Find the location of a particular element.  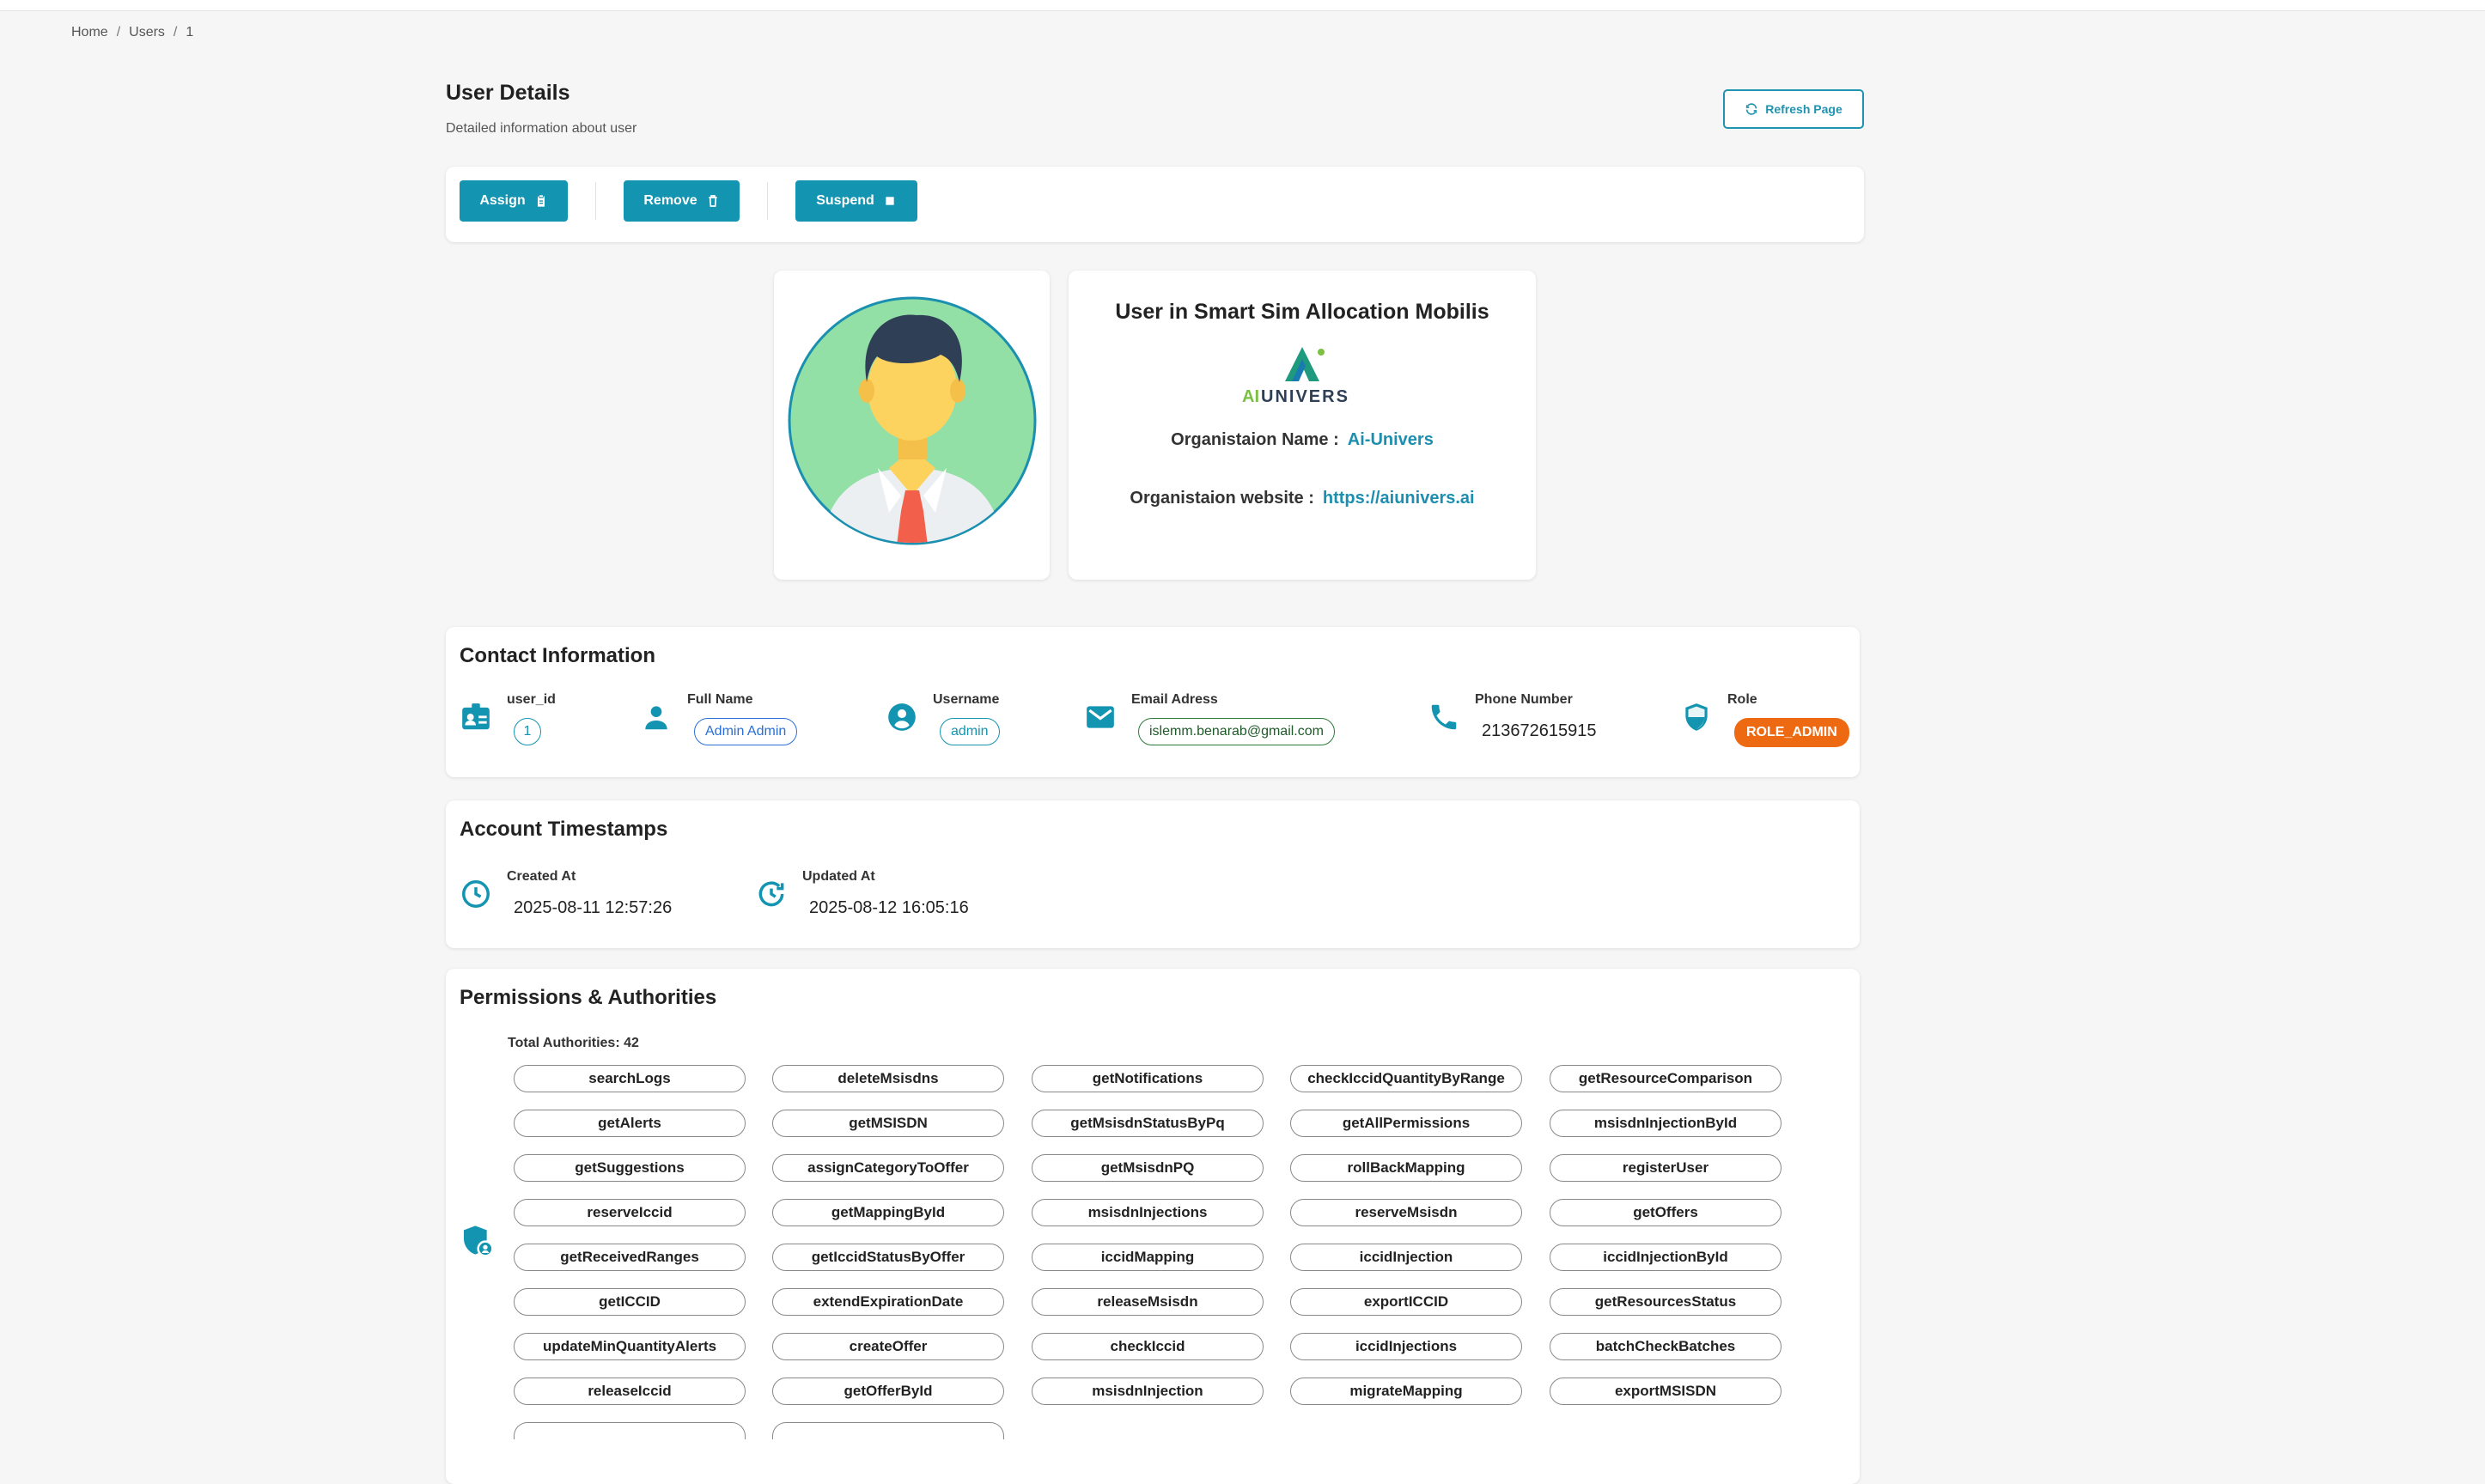

organization-name-label: Organistaion Name : is located at coordinates (1255, 440).